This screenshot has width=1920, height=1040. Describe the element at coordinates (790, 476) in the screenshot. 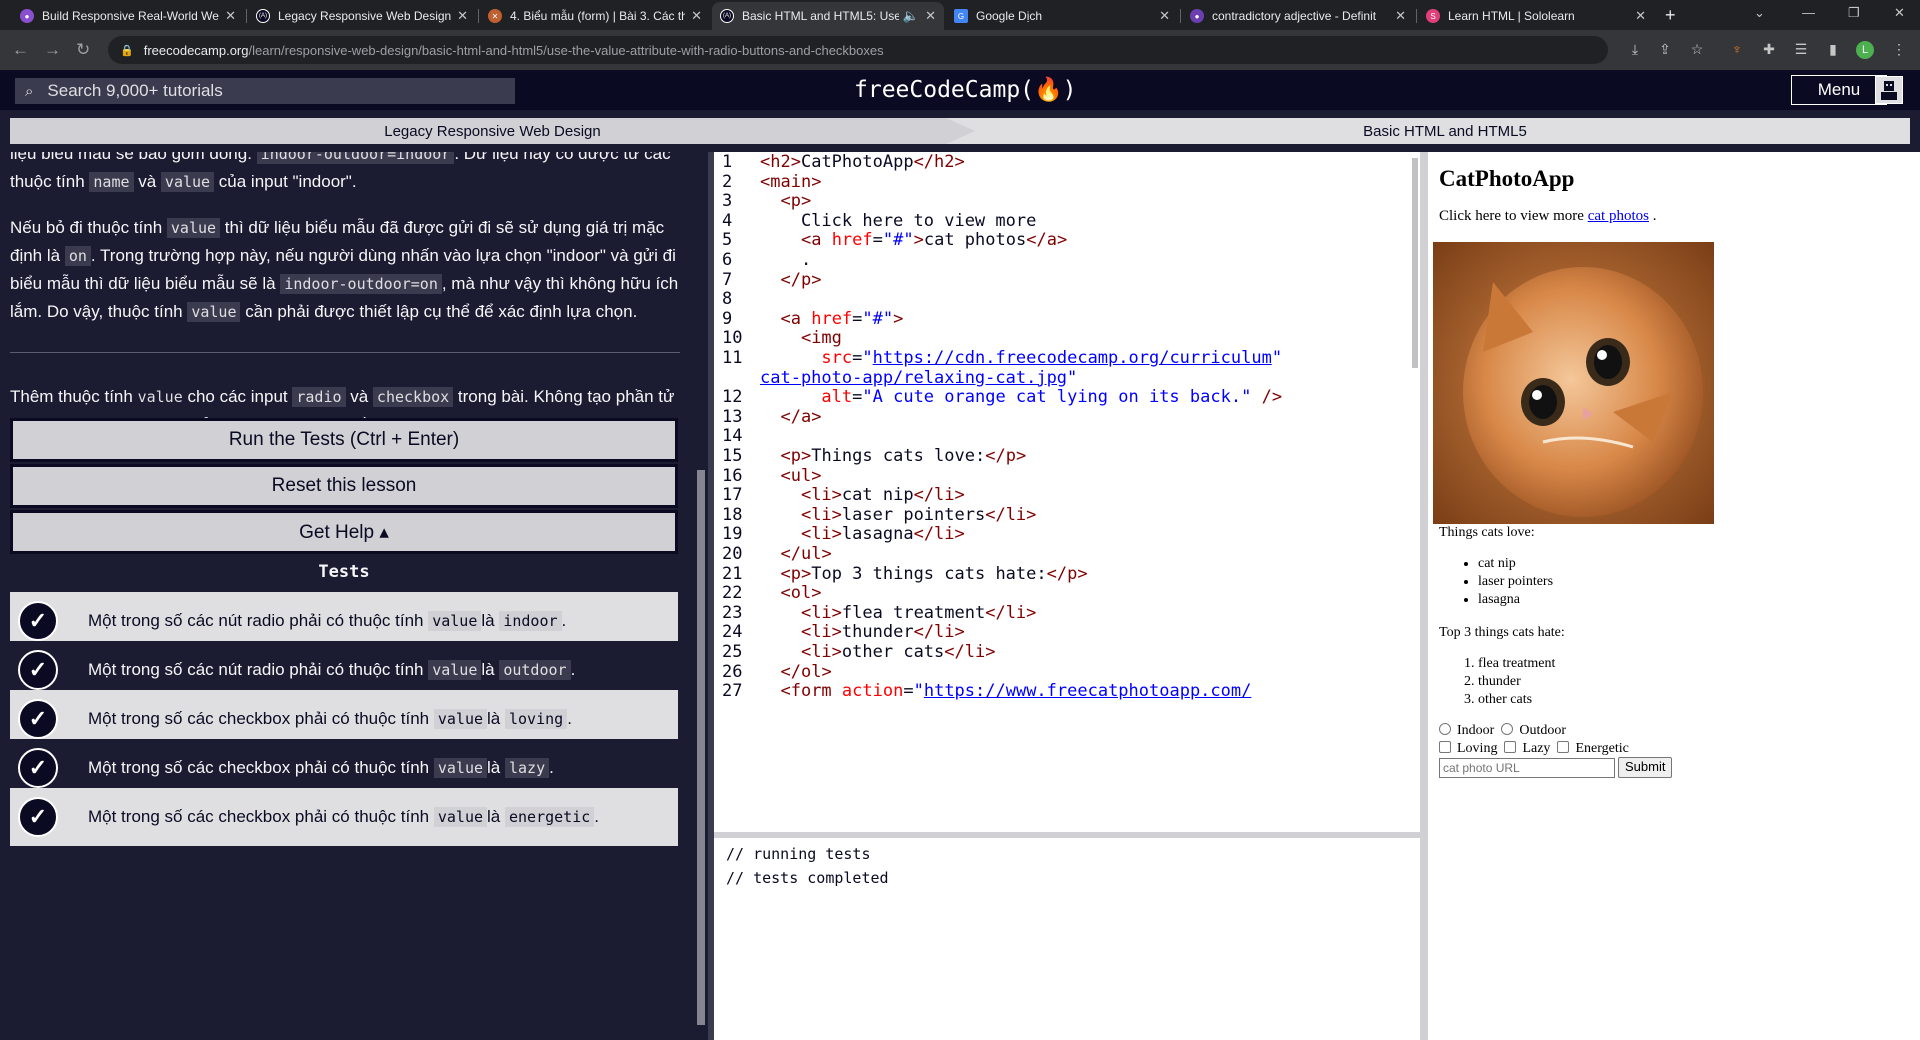

I see `code-line: <ul>` at that location.